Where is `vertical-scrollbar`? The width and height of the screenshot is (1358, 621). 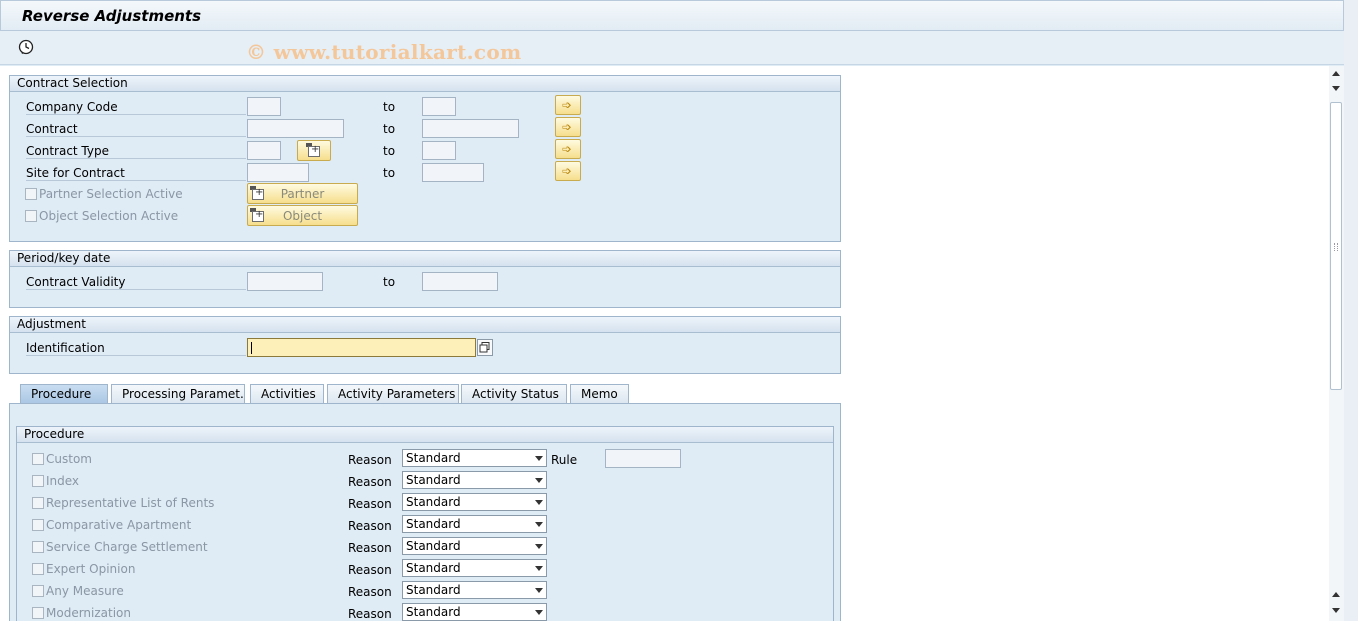
vertical-scrollbar is located at coordinates (1336, 343).